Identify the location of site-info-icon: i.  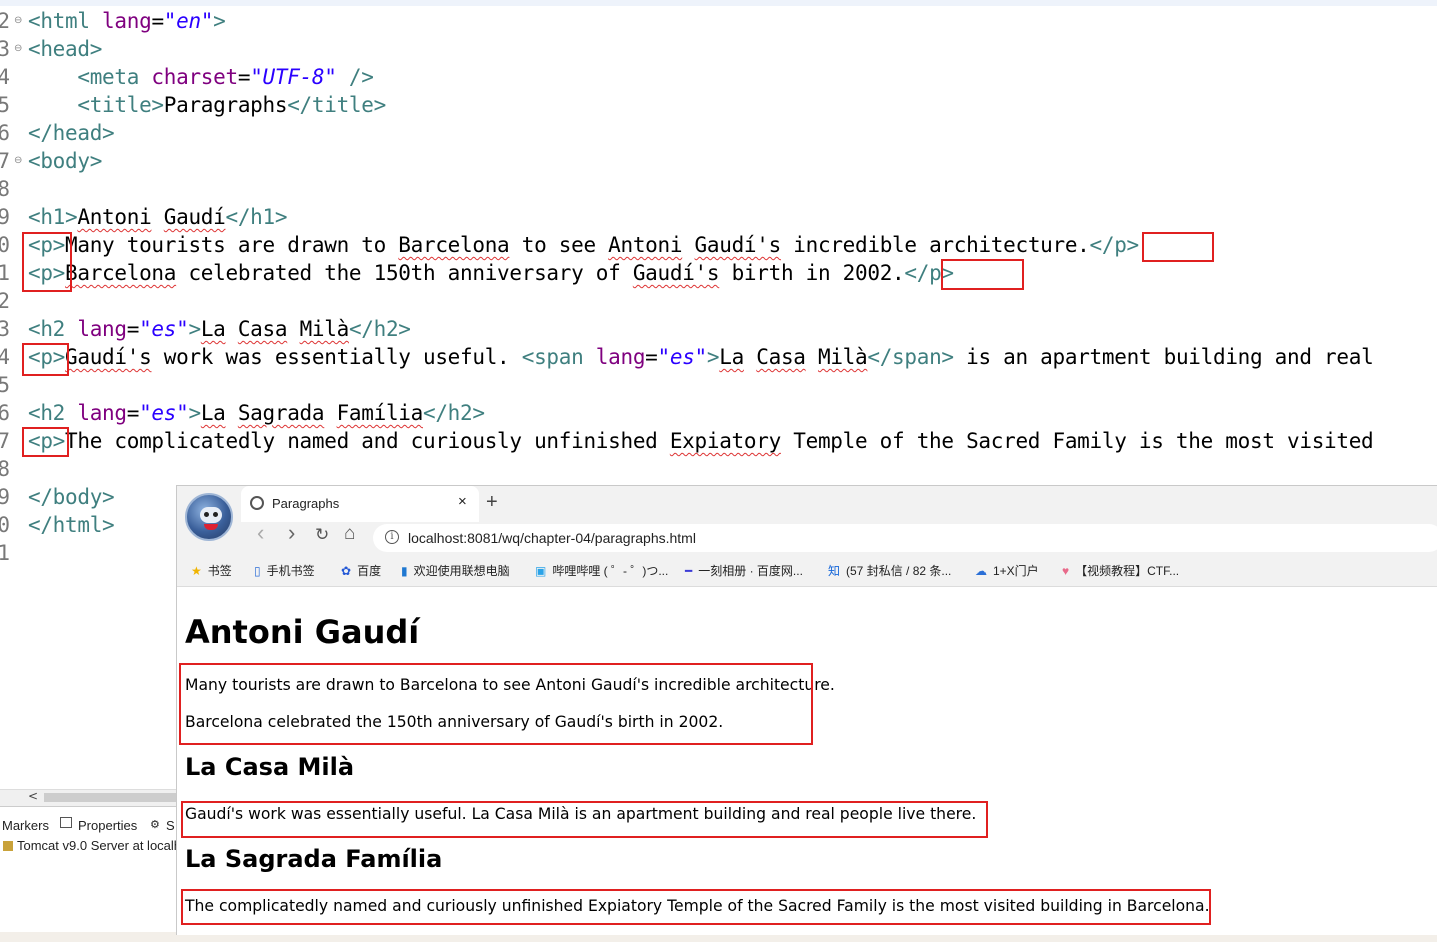
(392, 537).